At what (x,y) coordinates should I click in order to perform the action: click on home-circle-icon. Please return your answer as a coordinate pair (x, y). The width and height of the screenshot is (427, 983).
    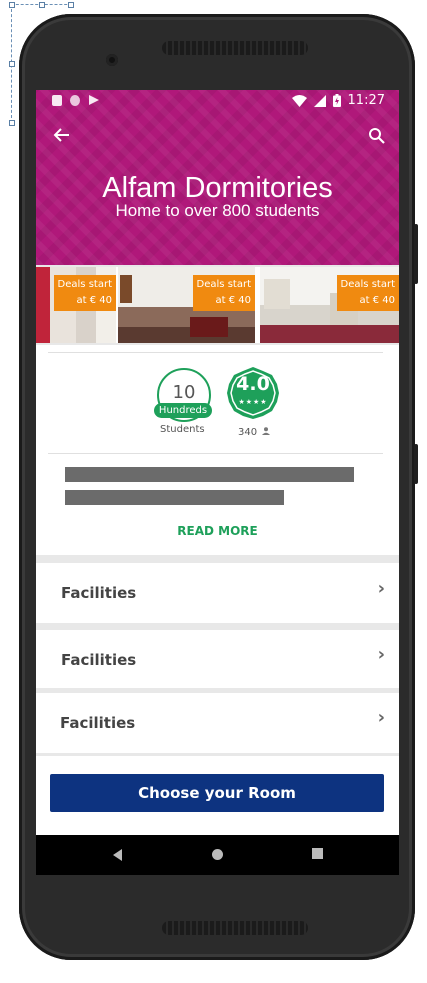
    Looking at the image, I should click on (217, 854).